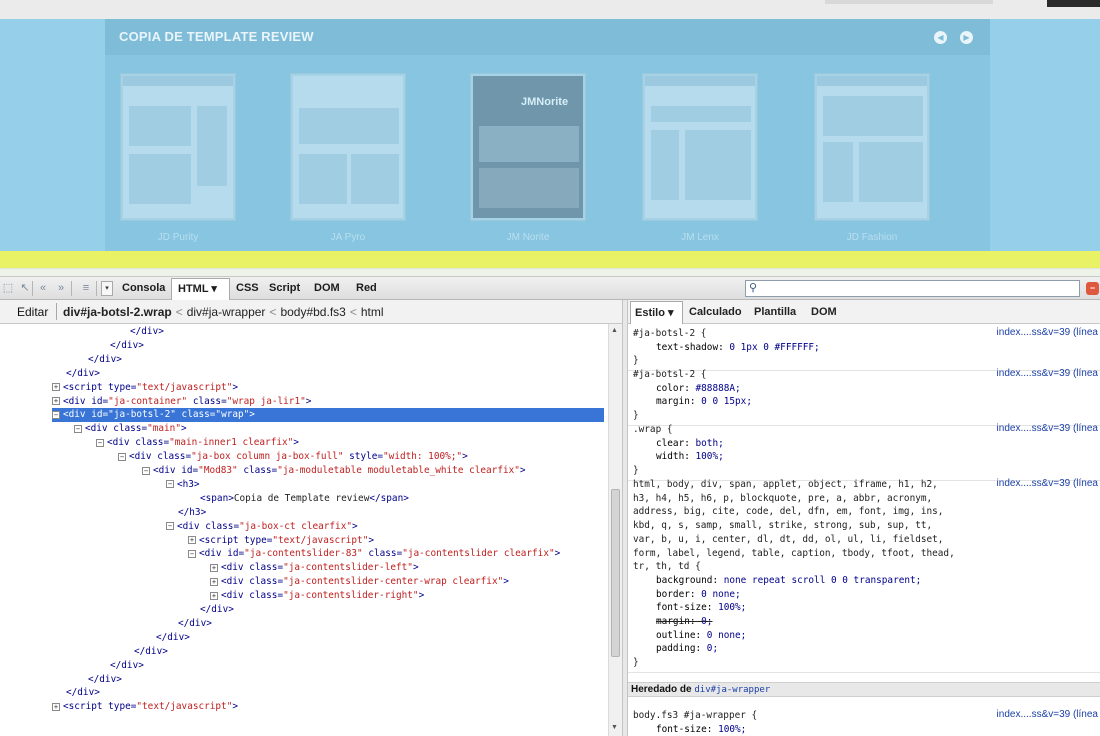 The height and width of the screenshot is (736, 1100). I want to click on tab-css: CSS, so click(247, 288).